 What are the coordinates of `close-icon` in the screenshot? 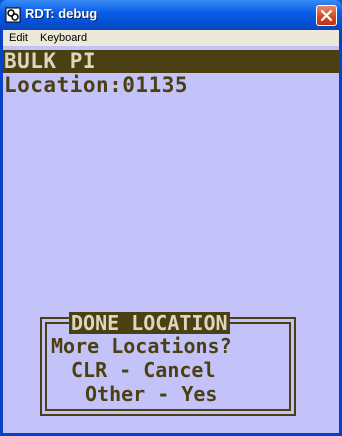 It's located at (326, 15).